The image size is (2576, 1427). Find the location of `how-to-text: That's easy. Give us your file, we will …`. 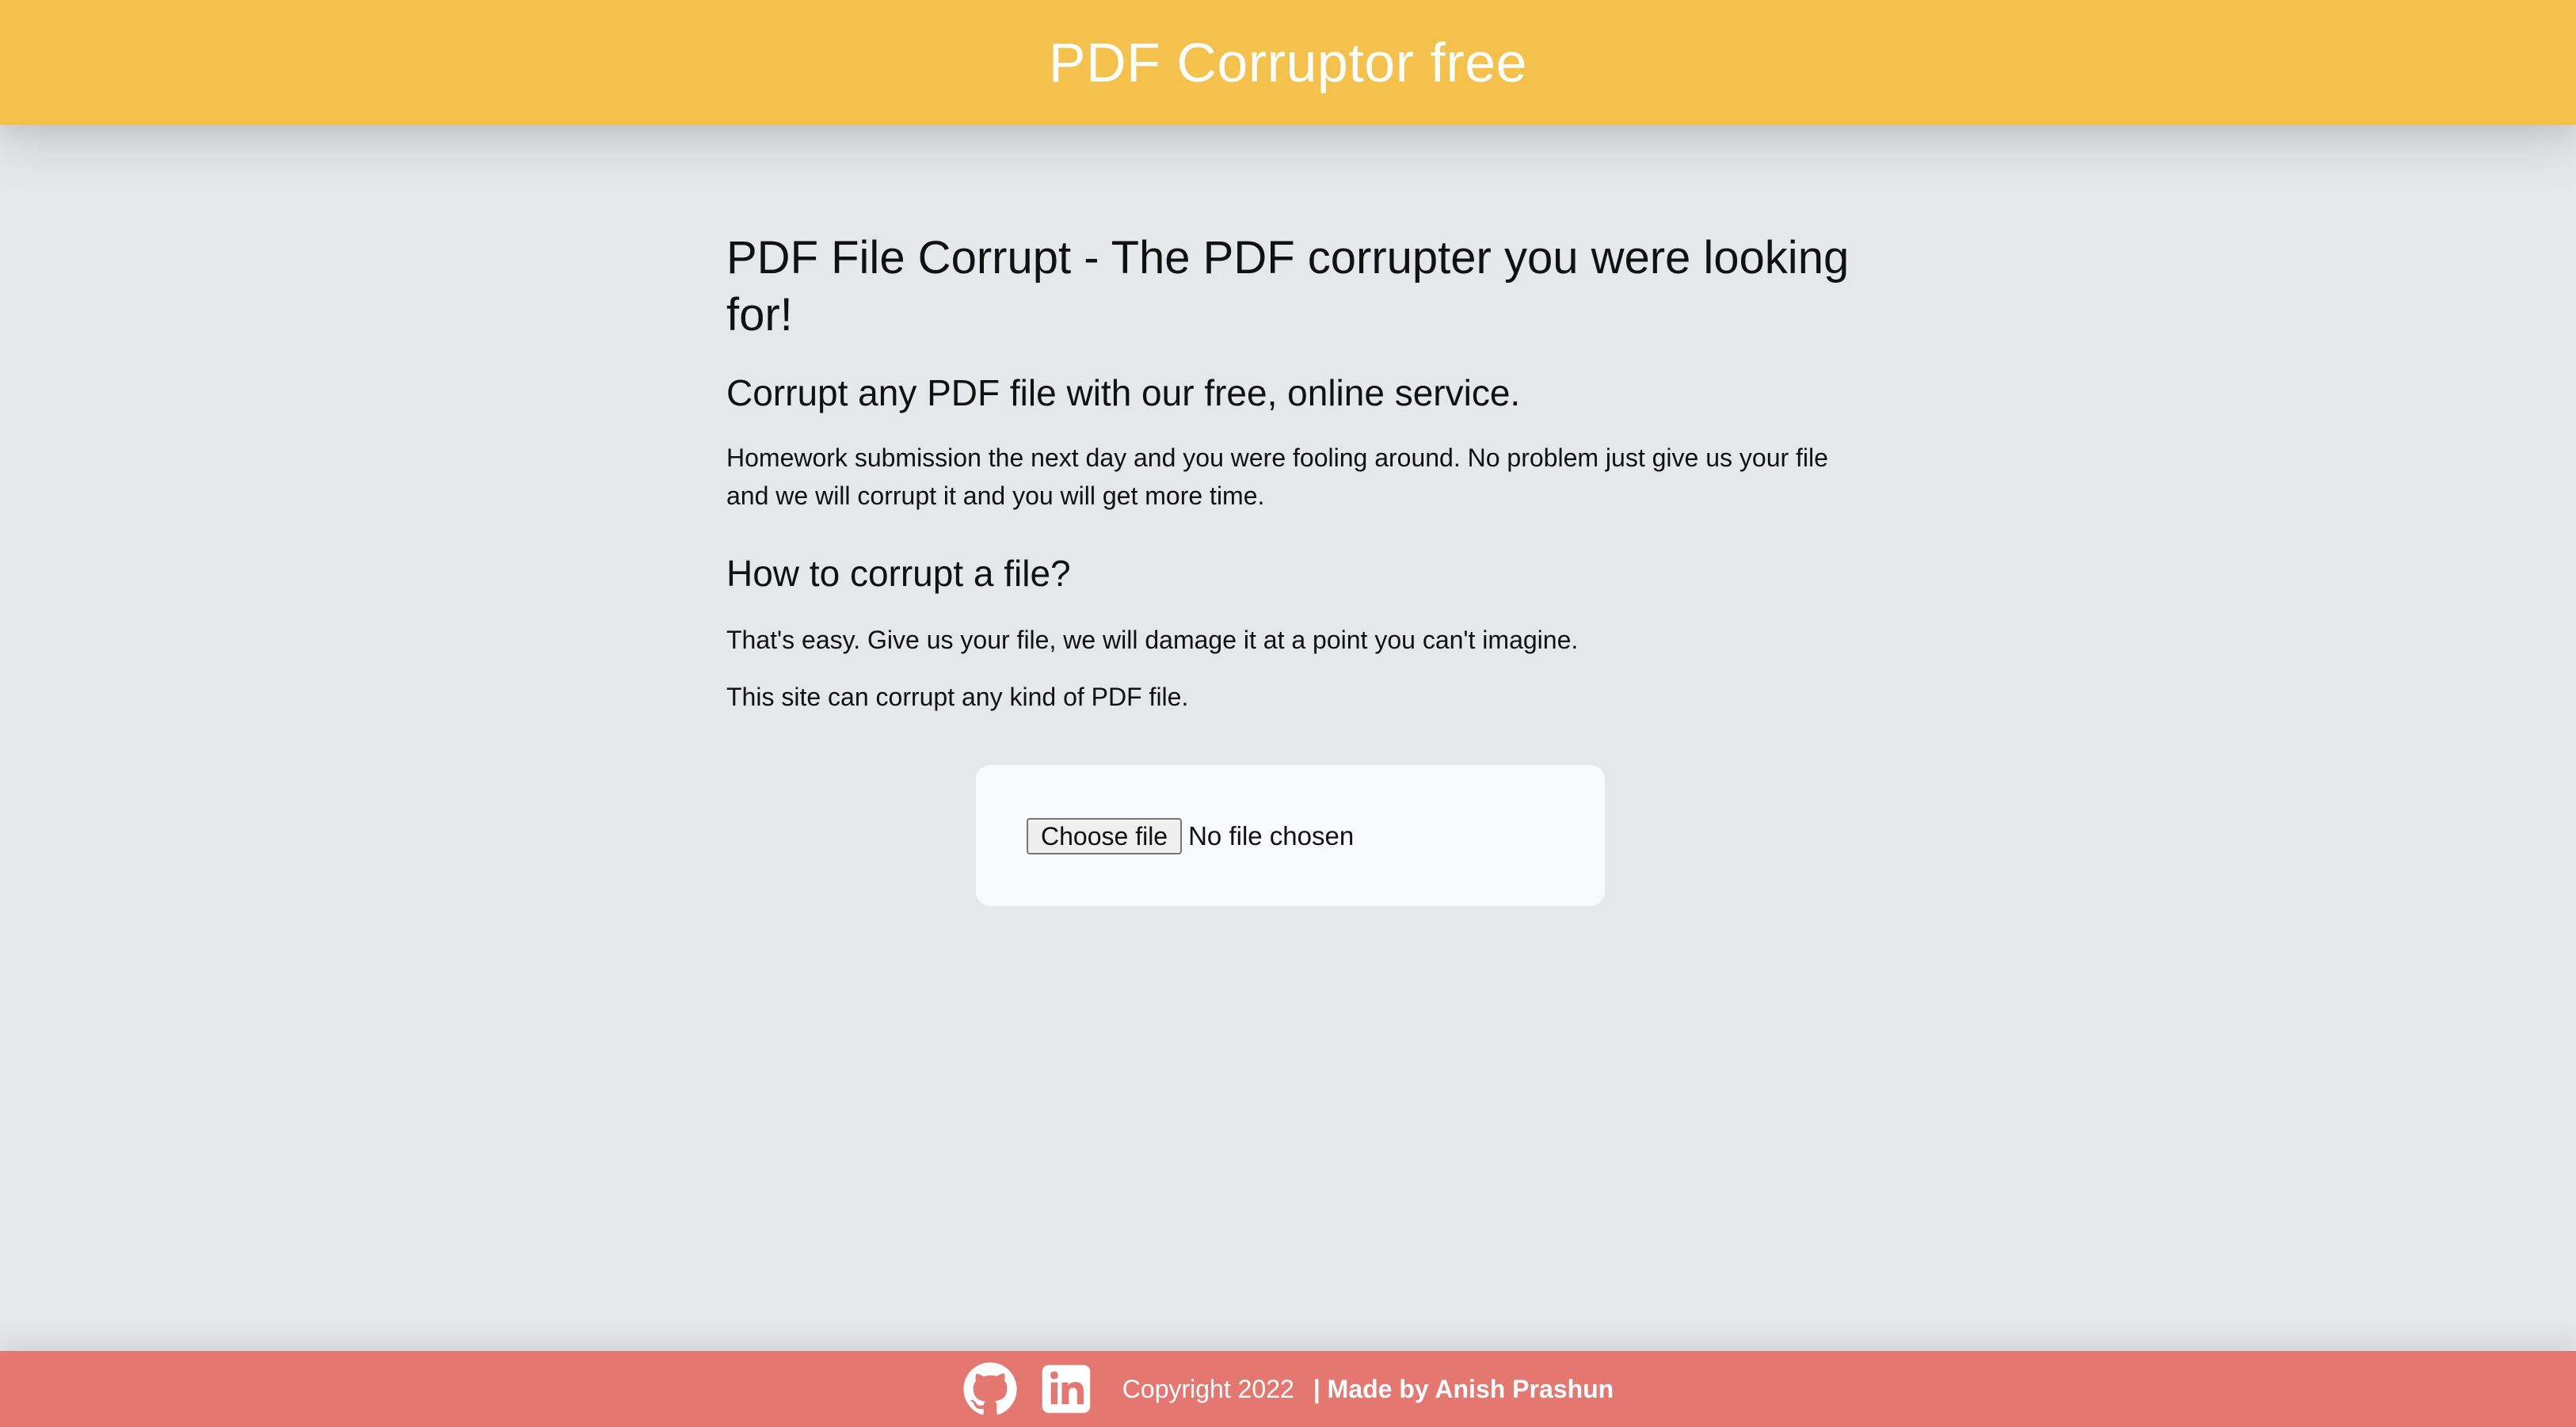

how-to-text: That's easy. Give us your file, we will … is located at coordinates (1152, 640).